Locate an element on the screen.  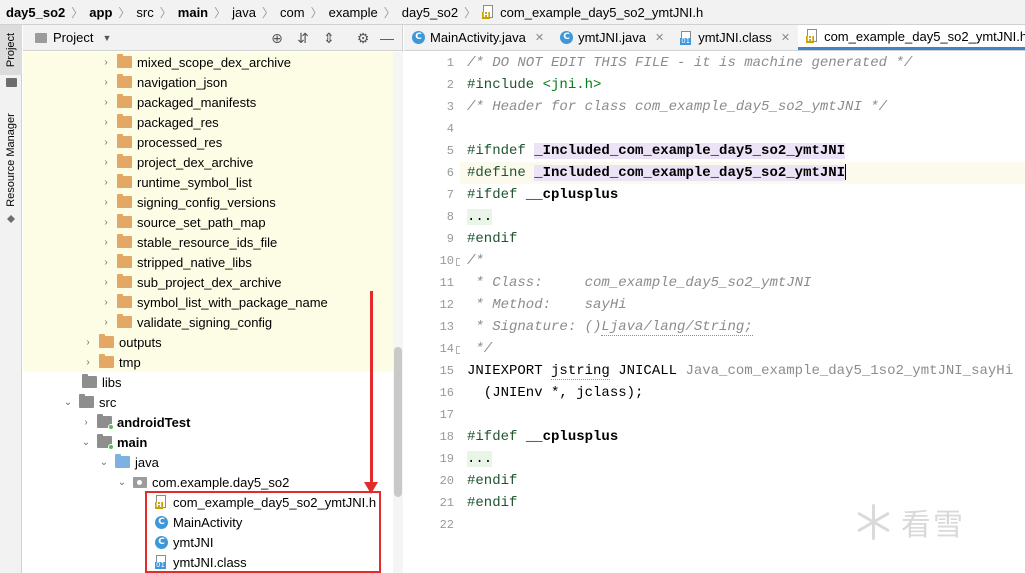
breadcrumb-item-src: src is located at coordinates (144, 12).